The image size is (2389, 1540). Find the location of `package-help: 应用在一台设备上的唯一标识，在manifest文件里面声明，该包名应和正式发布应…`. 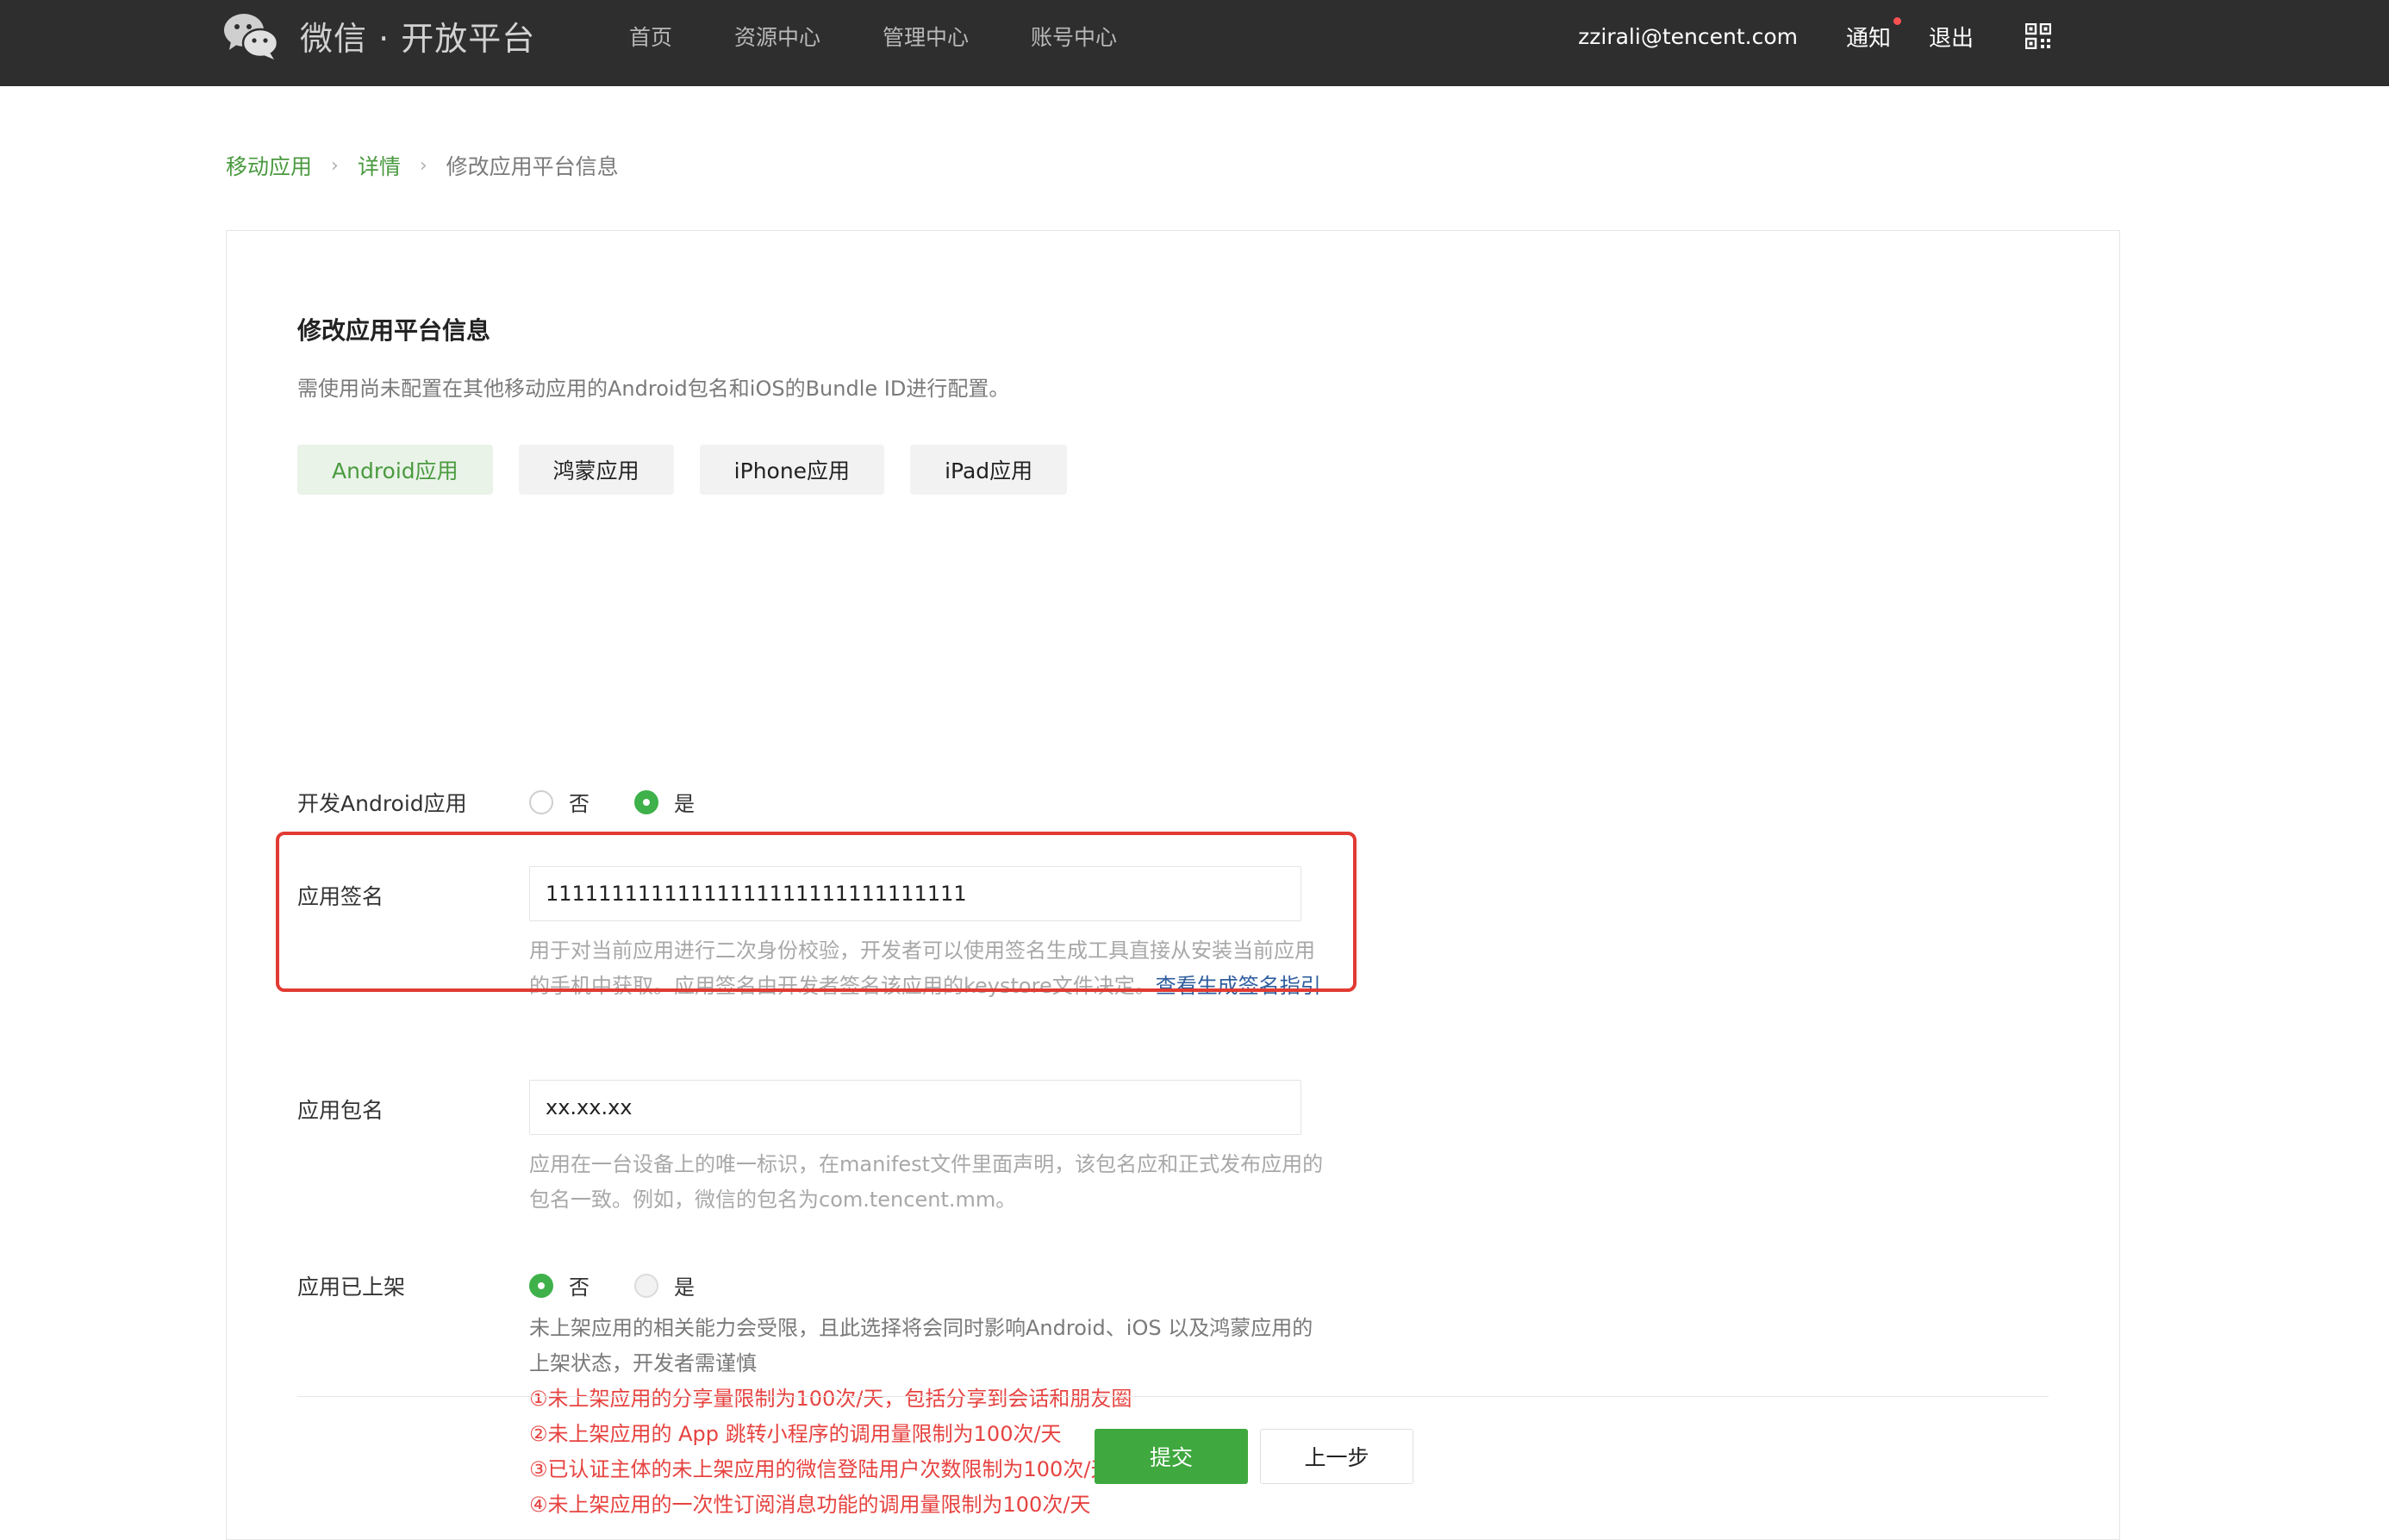

package-help: 应用在一台设备上的唯一标识，在manifest文件里面声明，该包名应和正式发布应… is located at coordinates (926, 1182).